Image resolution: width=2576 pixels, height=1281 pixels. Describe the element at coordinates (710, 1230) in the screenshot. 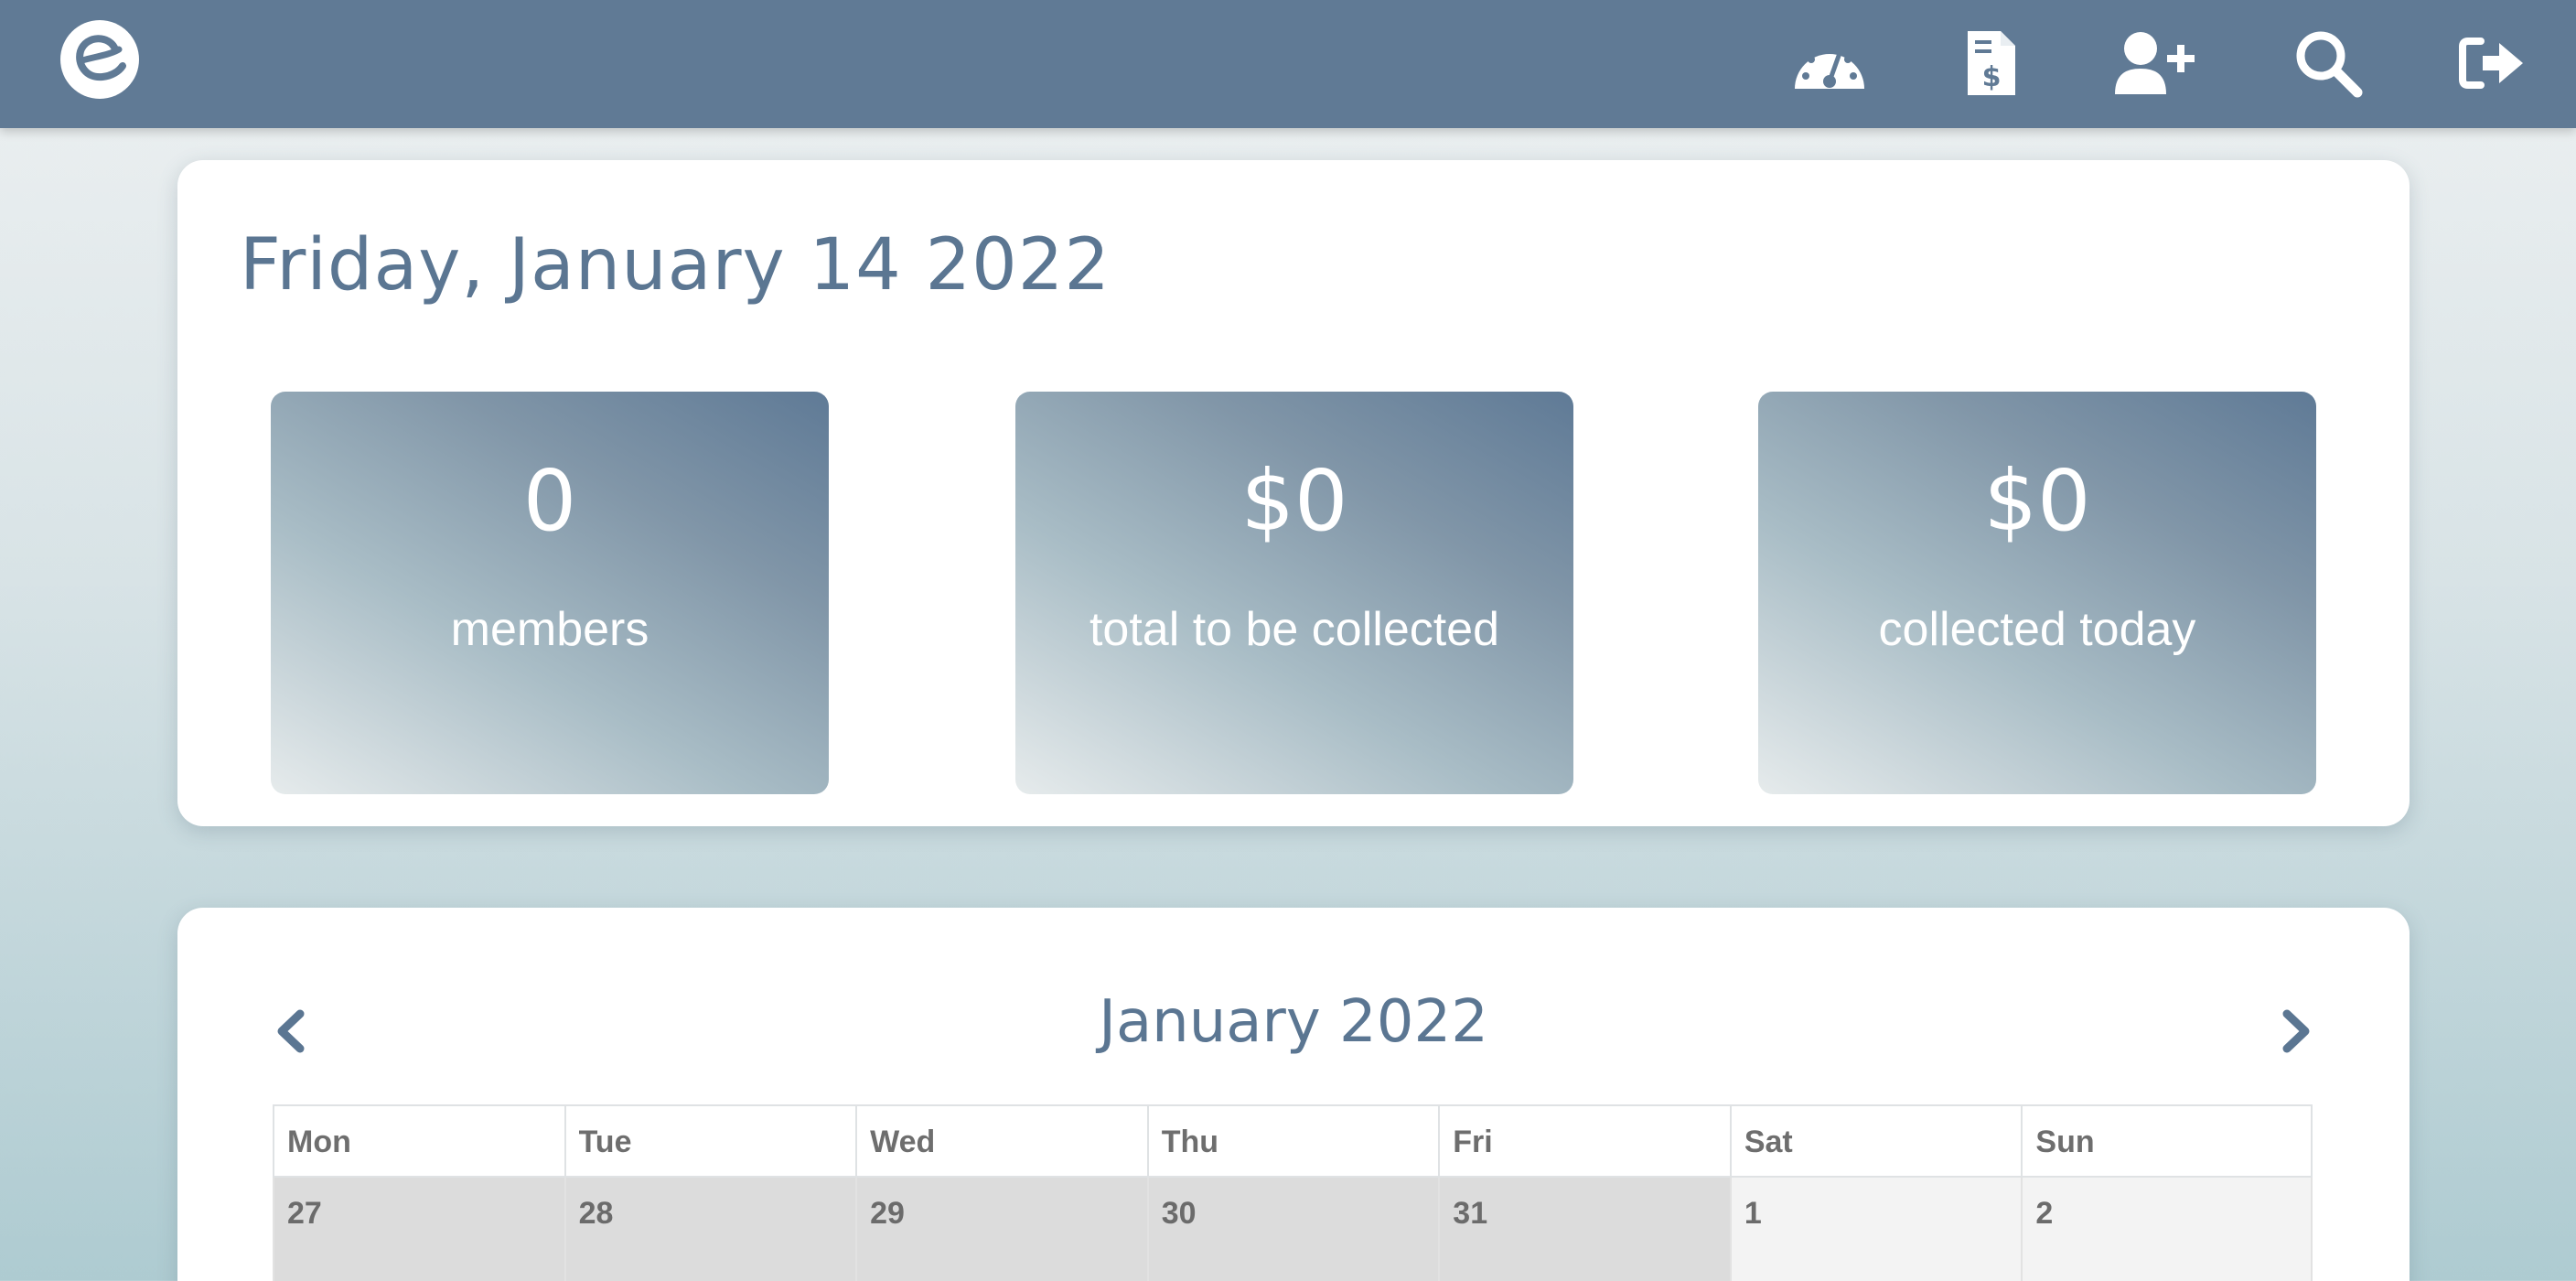

I see `calendar-day-cell: 28` at that location.